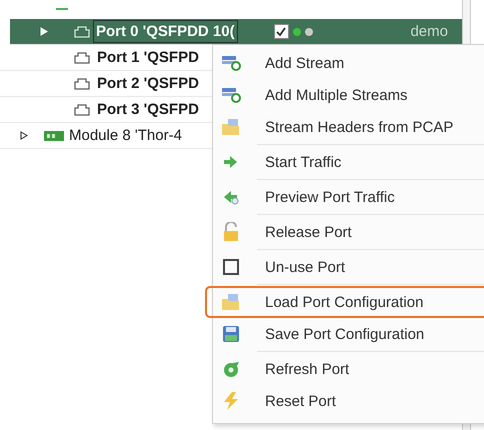 This screenshot has width=484, height=430. I want to click on menu-item: Preview Port Traffic, so click(348, 197).